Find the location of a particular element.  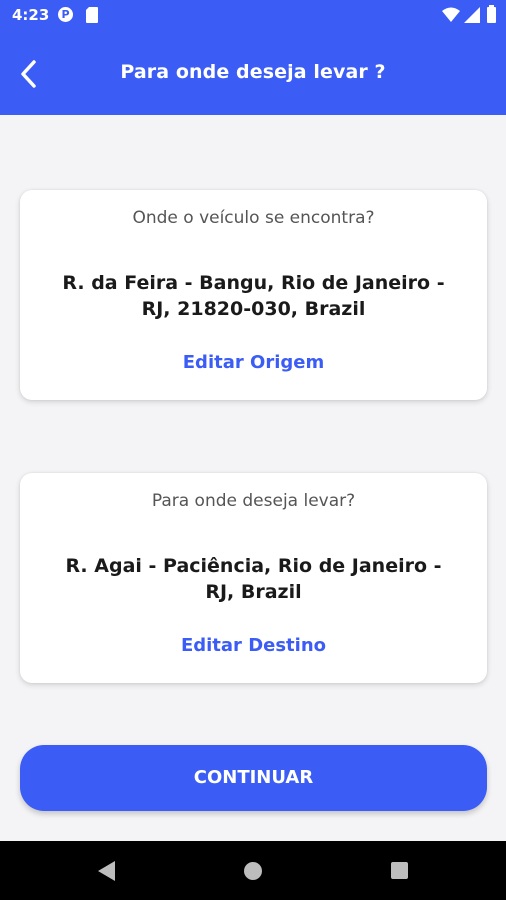

app-bar: Para onde deseja levar ? is located at coordinates (253, 73).